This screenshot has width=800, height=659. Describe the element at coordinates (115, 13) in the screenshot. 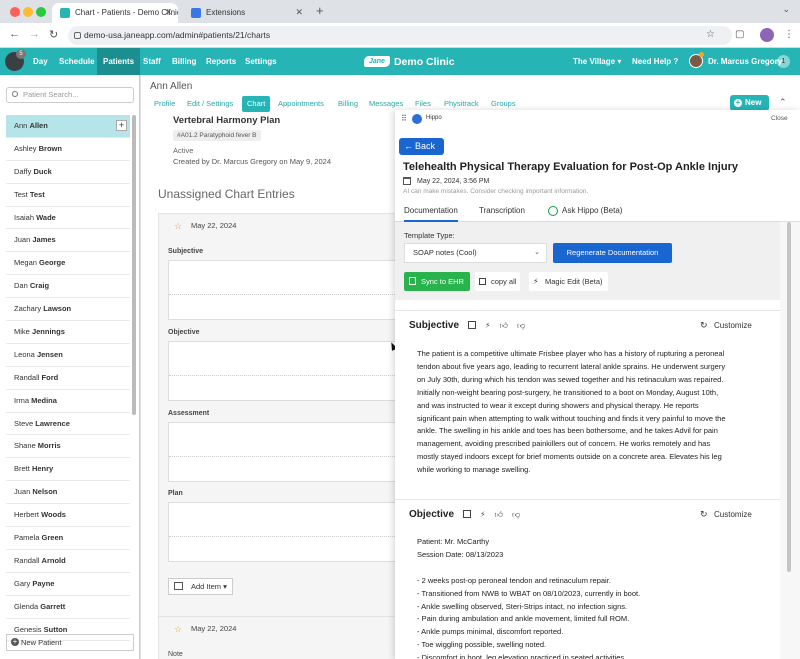

I see `browser-tab-chart: Chart - Patients - Demo Clinic ✕` at that location.